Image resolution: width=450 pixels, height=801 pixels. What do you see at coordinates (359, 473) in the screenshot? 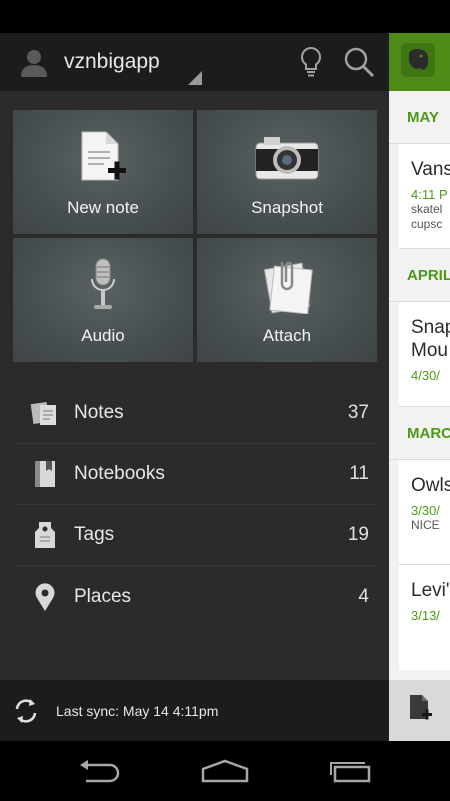
I see `nav-item-count: 11` at bounding box center [359, 473].